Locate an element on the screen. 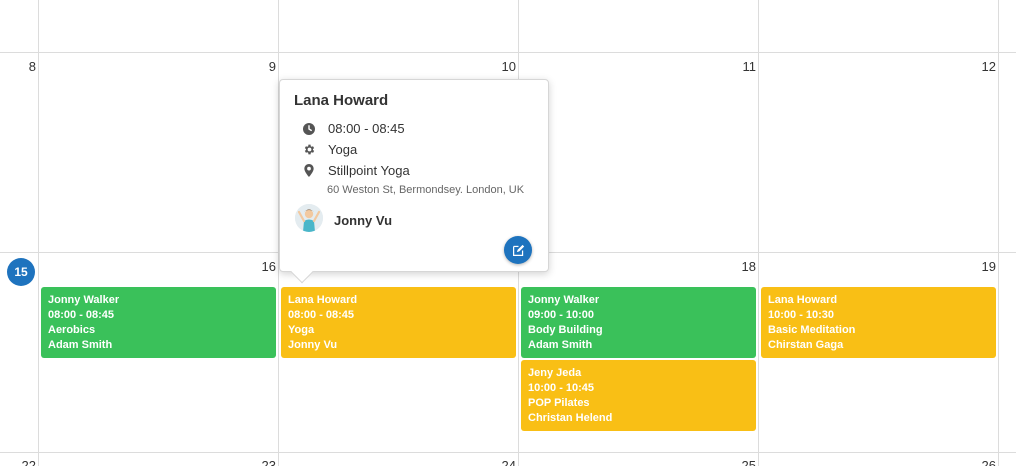  popover-location-row: Stillpoint Yoga is located at coordinates (356, 170).